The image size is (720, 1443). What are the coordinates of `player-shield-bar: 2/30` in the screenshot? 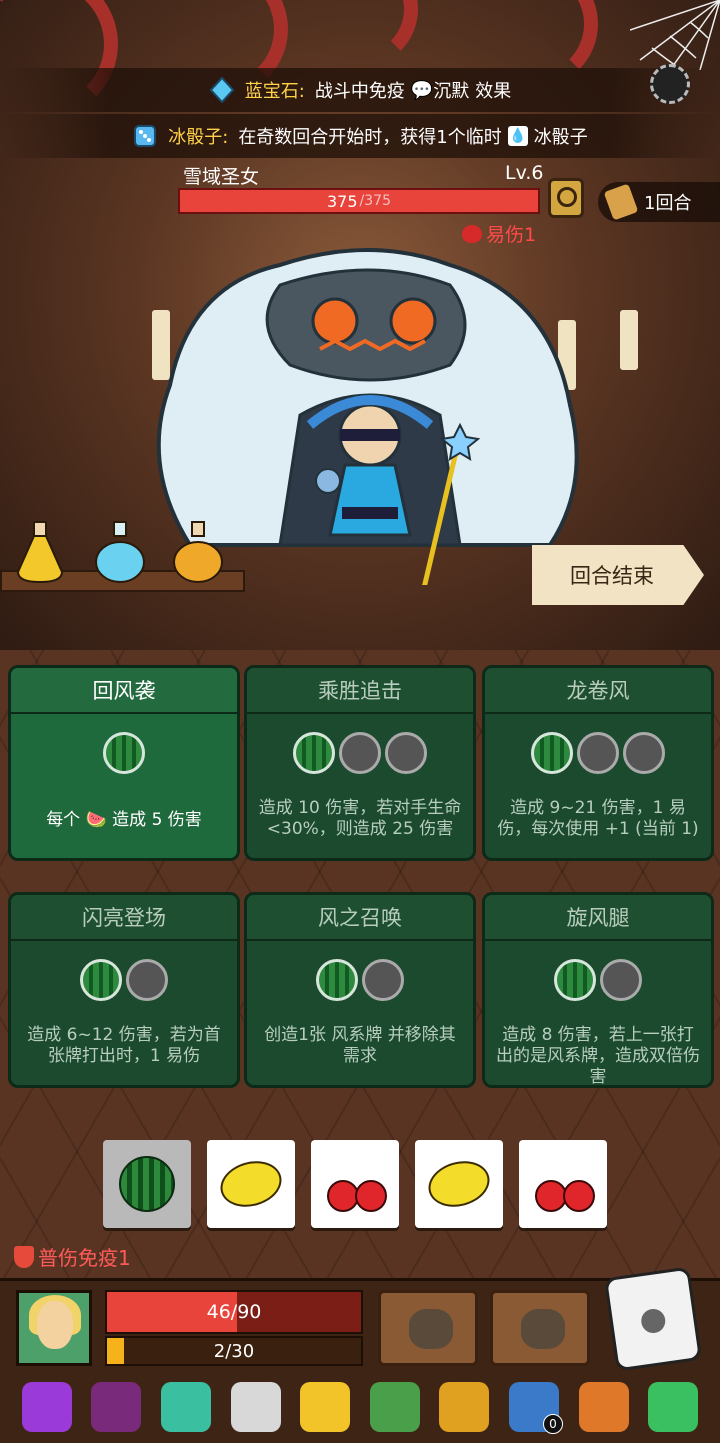 It's located at (234, 1351).